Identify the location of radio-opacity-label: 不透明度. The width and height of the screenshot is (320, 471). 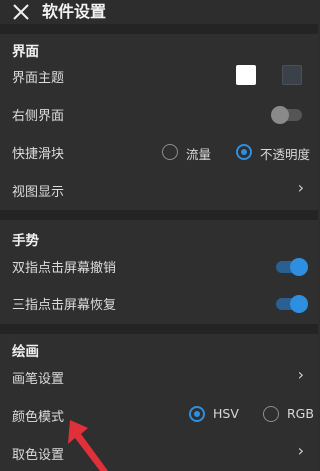
(285, 154).